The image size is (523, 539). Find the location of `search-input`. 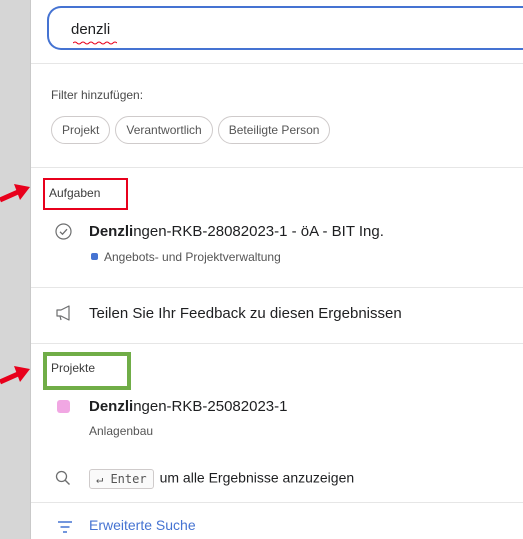

search-input is located at coordinates (271, 29).